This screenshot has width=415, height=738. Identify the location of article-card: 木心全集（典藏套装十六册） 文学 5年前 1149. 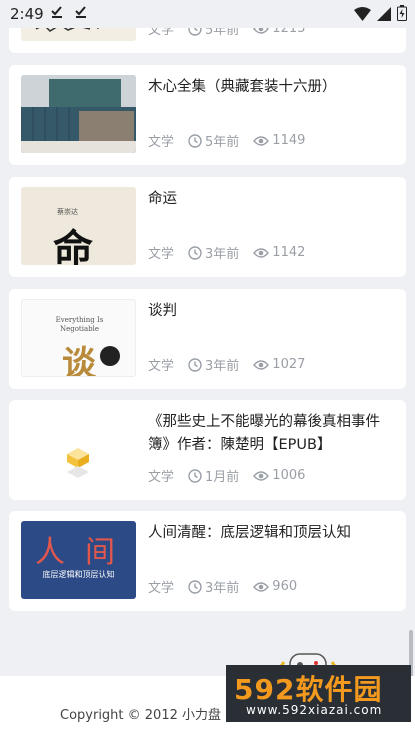
(207, 115).